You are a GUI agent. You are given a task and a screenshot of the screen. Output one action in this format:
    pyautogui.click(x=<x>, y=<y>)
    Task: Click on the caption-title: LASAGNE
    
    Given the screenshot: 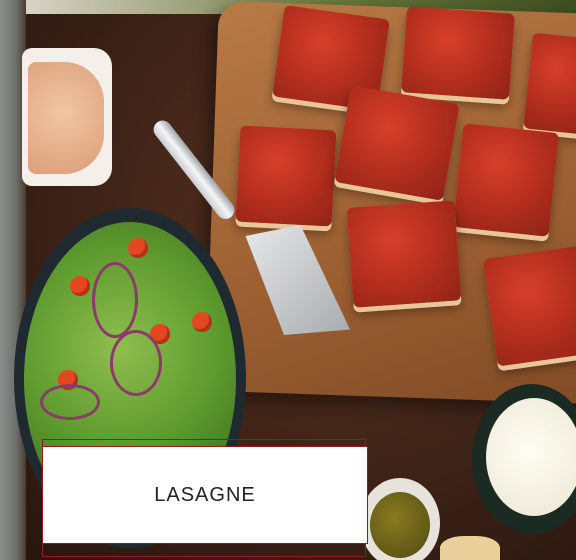 What is the action you would take?
    pyautogui.click(x=205, y=494)
    